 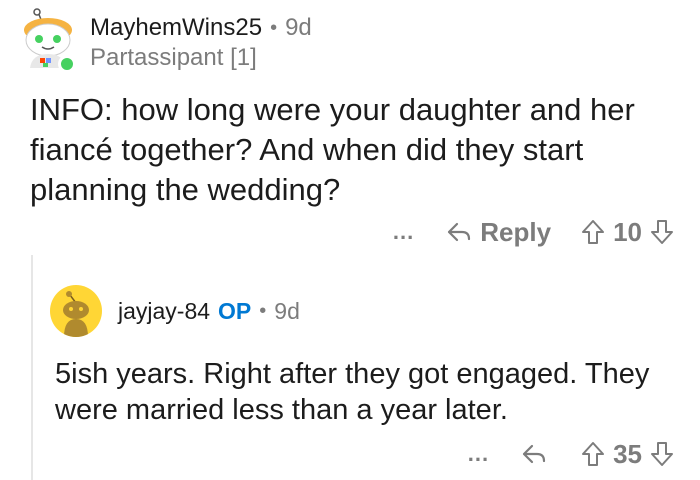 I want to click on reply-actions: ... 35, so click(x=571, y=454).